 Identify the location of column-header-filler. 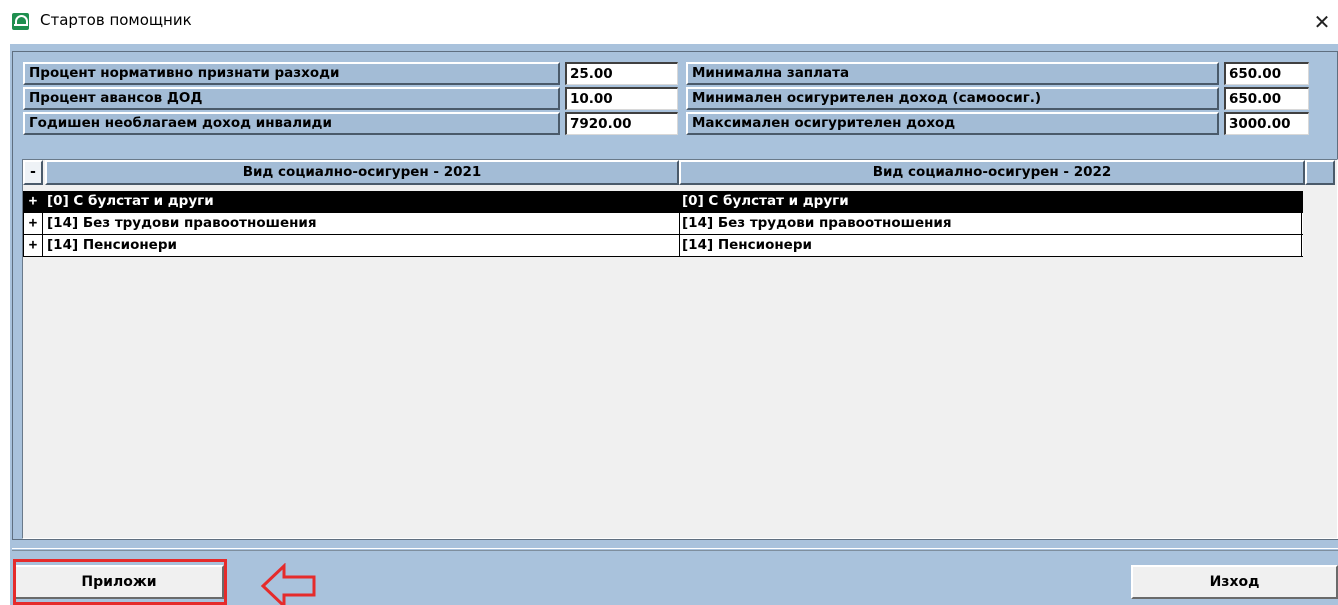
(1320, 172).